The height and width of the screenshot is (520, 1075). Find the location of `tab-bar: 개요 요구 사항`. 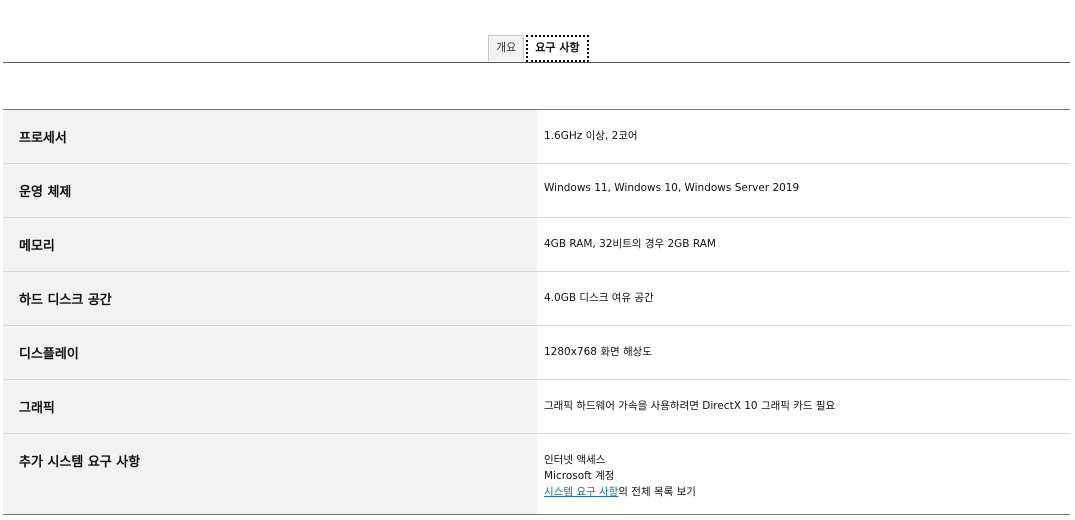

tab-bar: 개요 요구 사항 is located at coordinates (536, 48).